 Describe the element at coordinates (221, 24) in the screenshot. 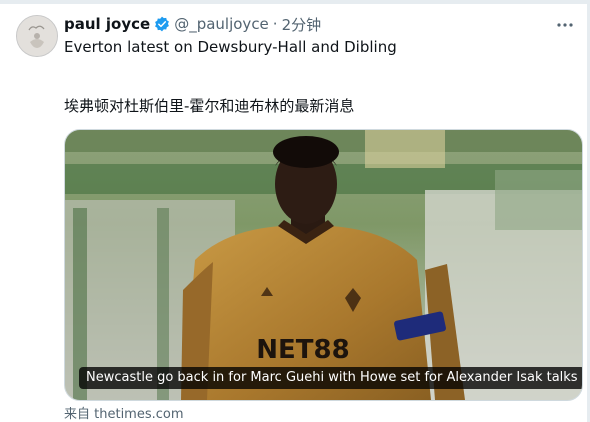

I see `author-handle: @_pauljoyce` at that location.